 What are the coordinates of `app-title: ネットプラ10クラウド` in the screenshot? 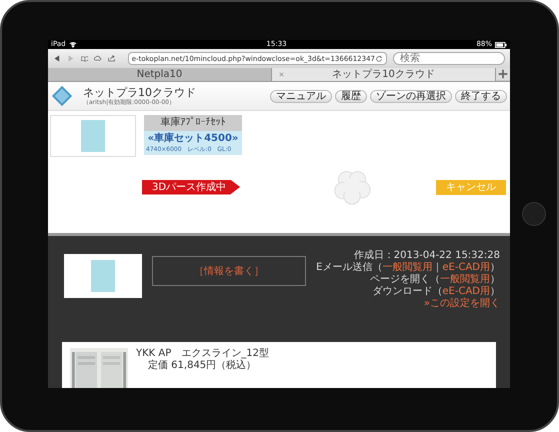 It's located at (140, 92).